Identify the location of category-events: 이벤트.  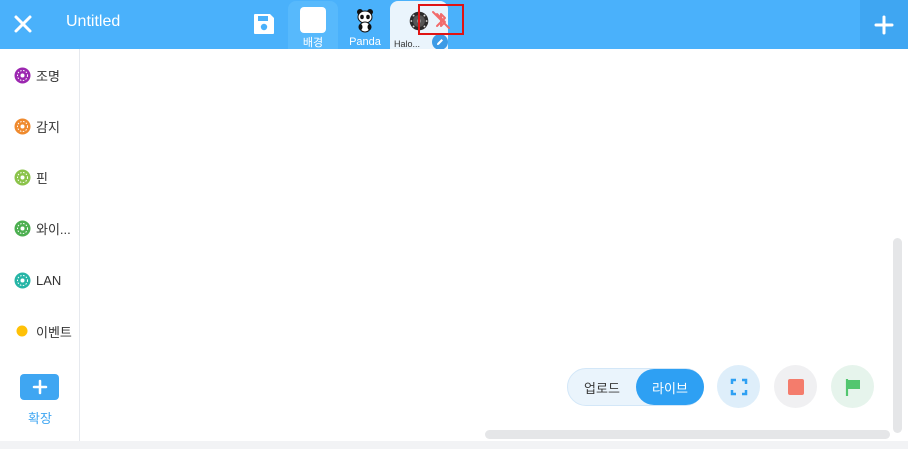
(43, 331).